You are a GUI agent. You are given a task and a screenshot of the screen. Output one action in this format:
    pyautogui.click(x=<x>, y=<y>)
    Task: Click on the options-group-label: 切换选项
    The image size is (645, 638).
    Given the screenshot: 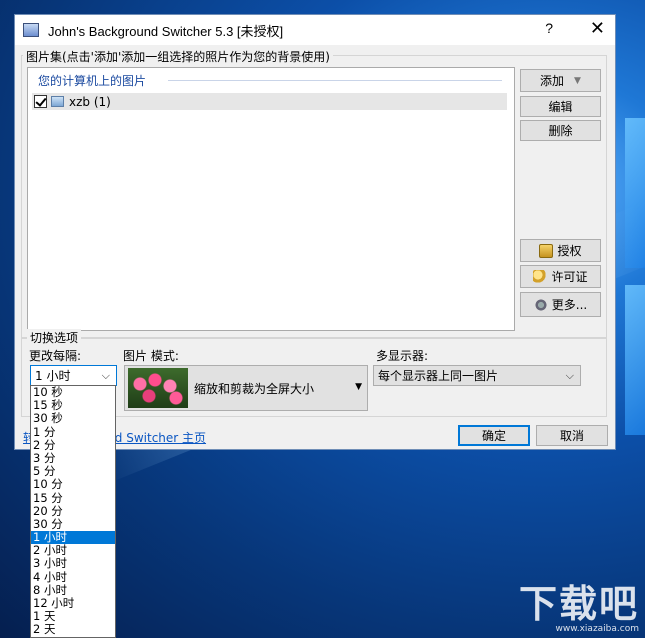 What is the action you would take?
    pyautogui.click(x=54, y=337)
    